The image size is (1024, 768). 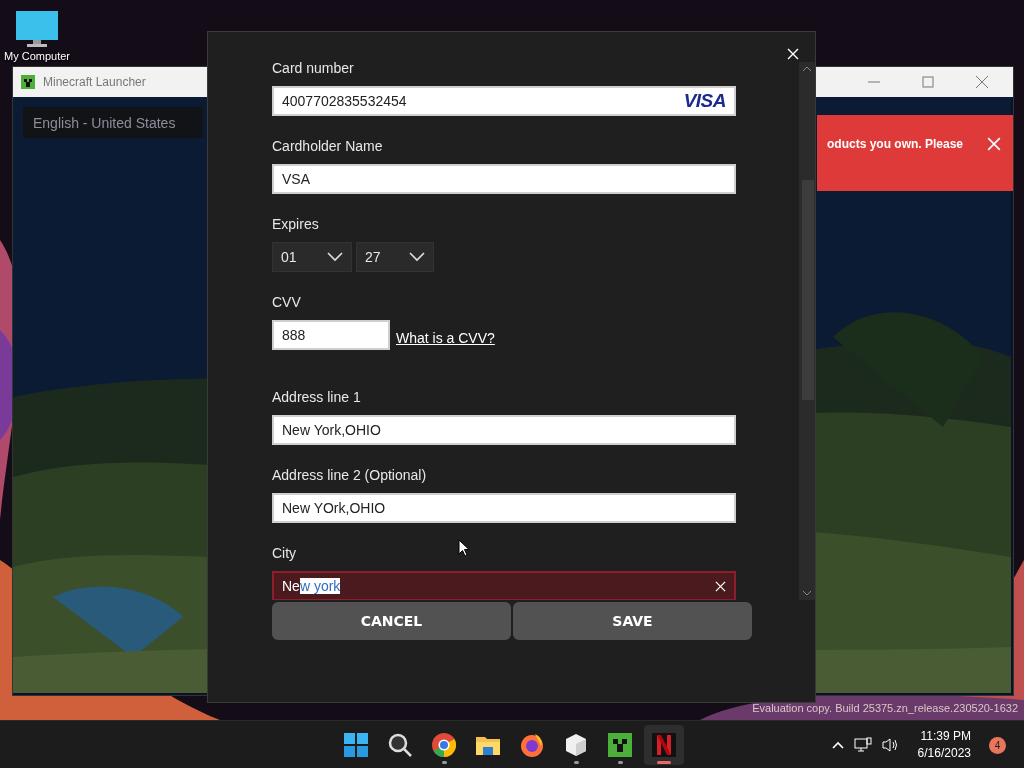 What do you see at coordinates (464, 548) in the screenshot?
I see `cursor-icon` at bounding box center [464, 548].